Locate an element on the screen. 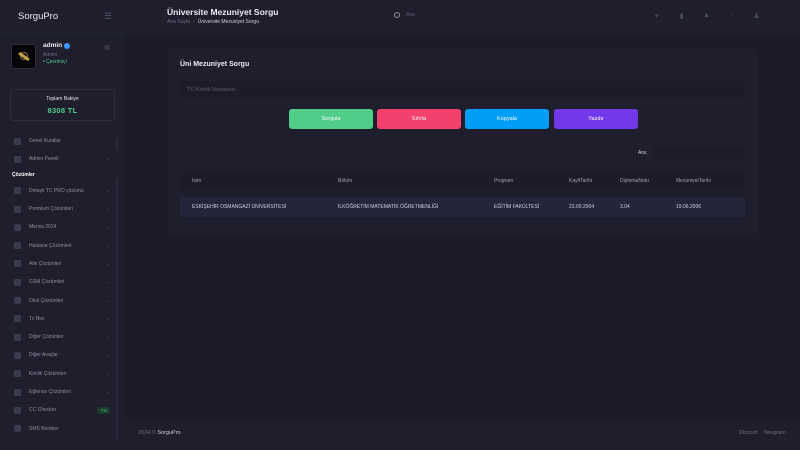 Image resolution: width=800 pixels, height=450 pixels. reset-button: Sıfırla is located at coordinates (419, 119).